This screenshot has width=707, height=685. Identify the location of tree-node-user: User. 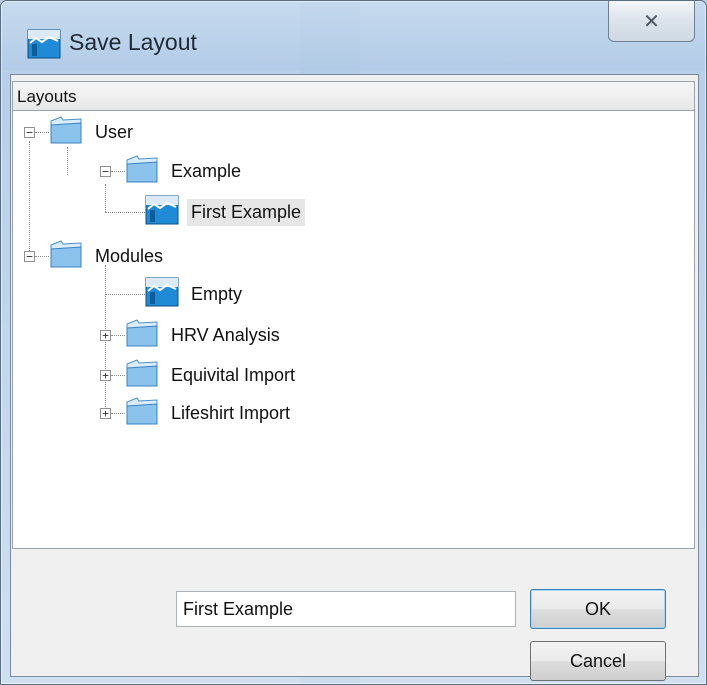
(93, 132).